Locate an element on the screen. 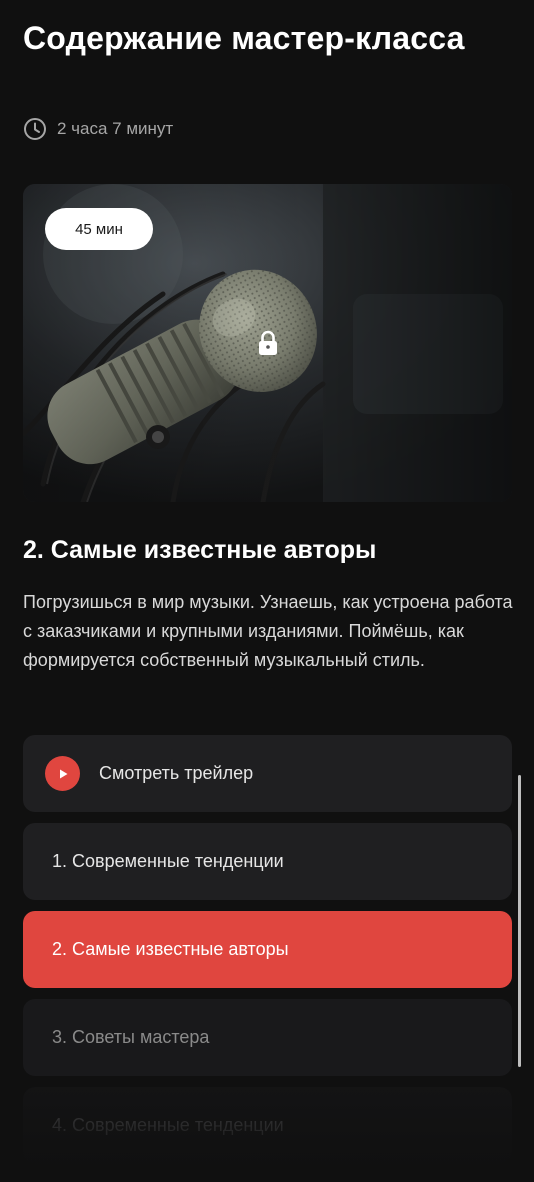 This screenshot has width=534, height=1182. clock-icon is located at coordinates (35, 129).